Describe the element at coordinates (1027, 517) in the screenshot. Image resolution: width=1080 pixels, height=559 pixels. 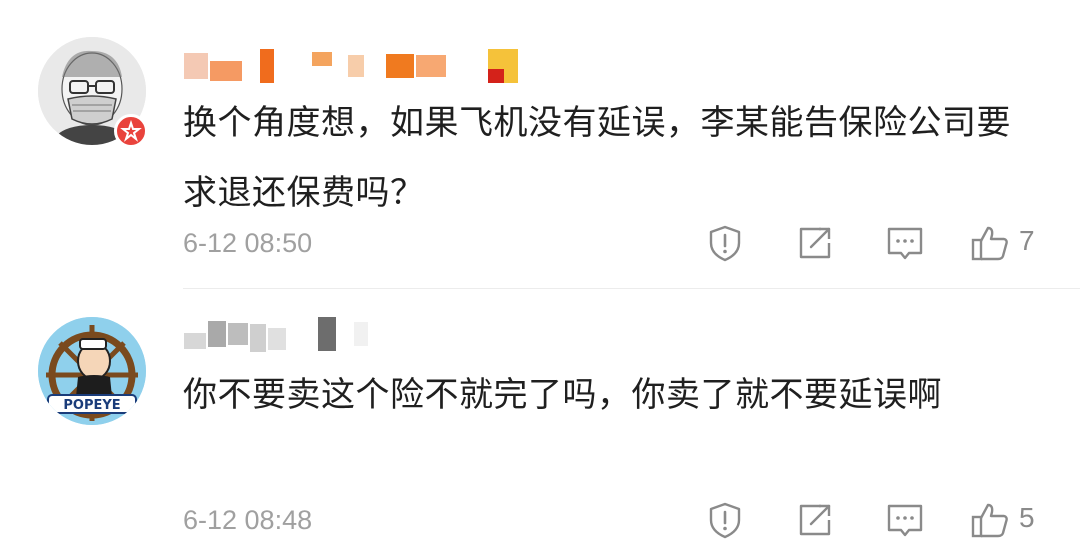
I see `like-count: 5` at that location.